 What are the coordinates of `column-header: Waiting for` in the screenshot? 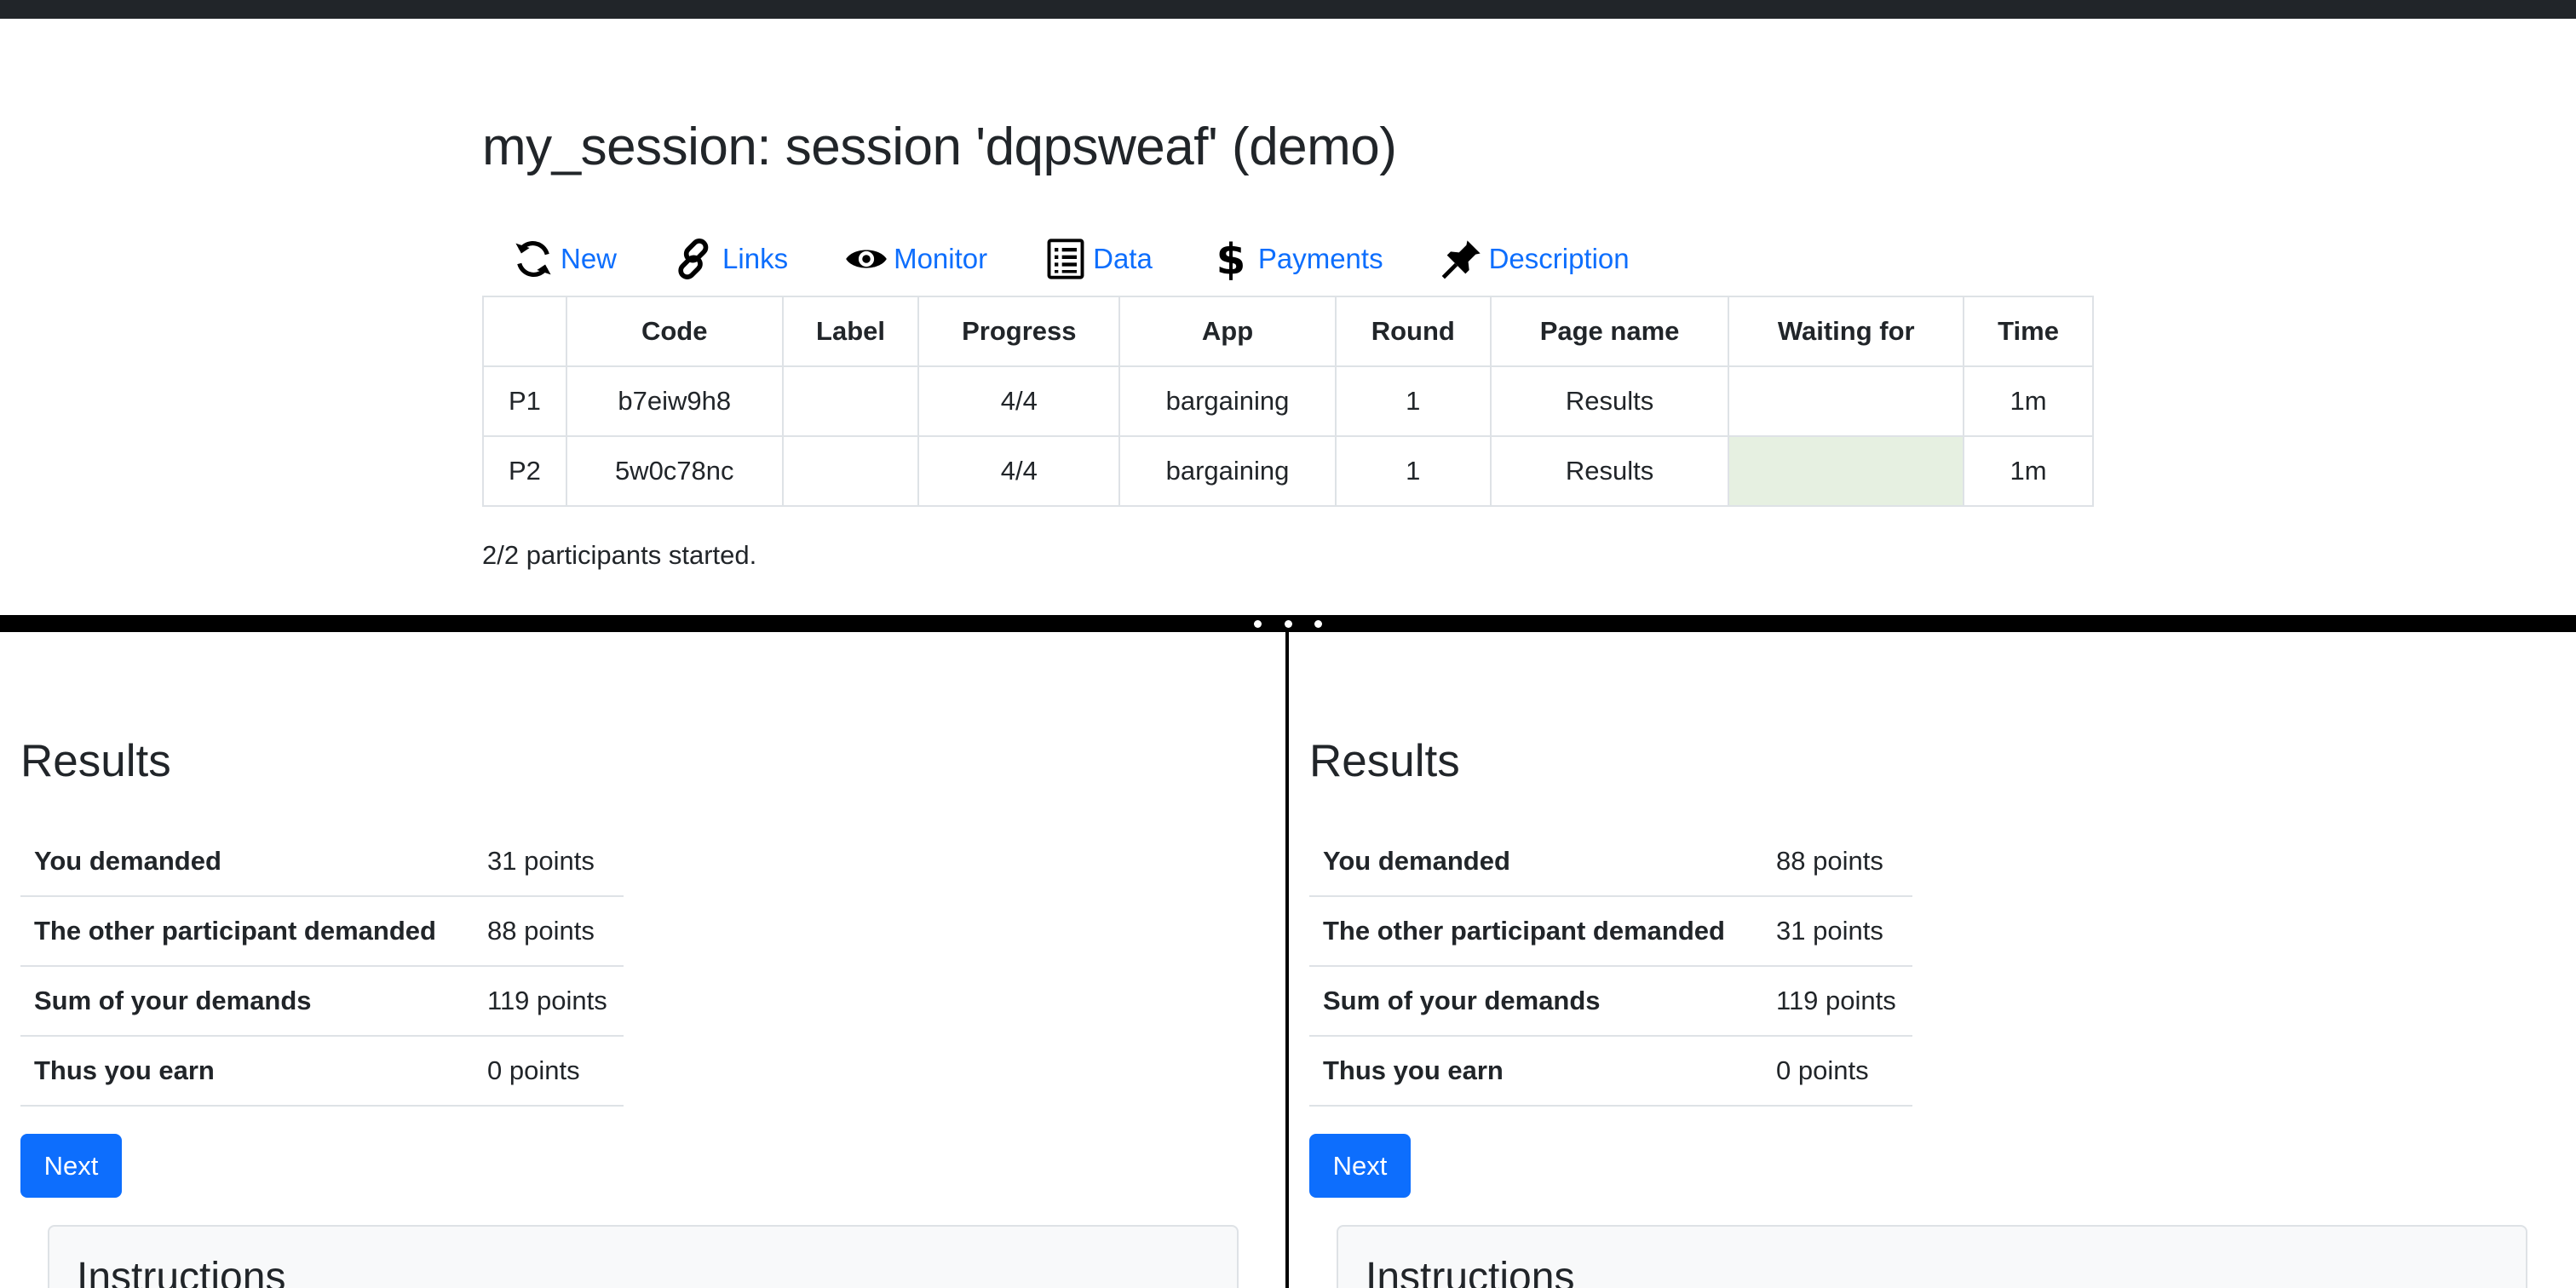 It's located at (1847, 331).